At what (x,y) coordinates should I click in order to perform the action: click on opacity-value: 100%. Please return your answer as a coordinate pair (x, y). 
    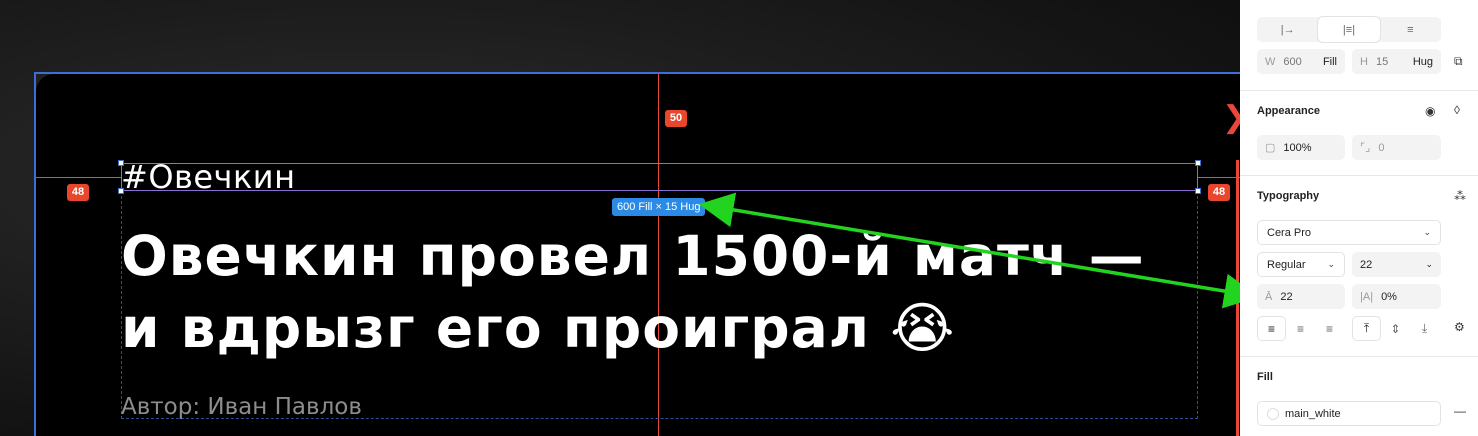
    Looking at the image, I should click on (1297, 147).